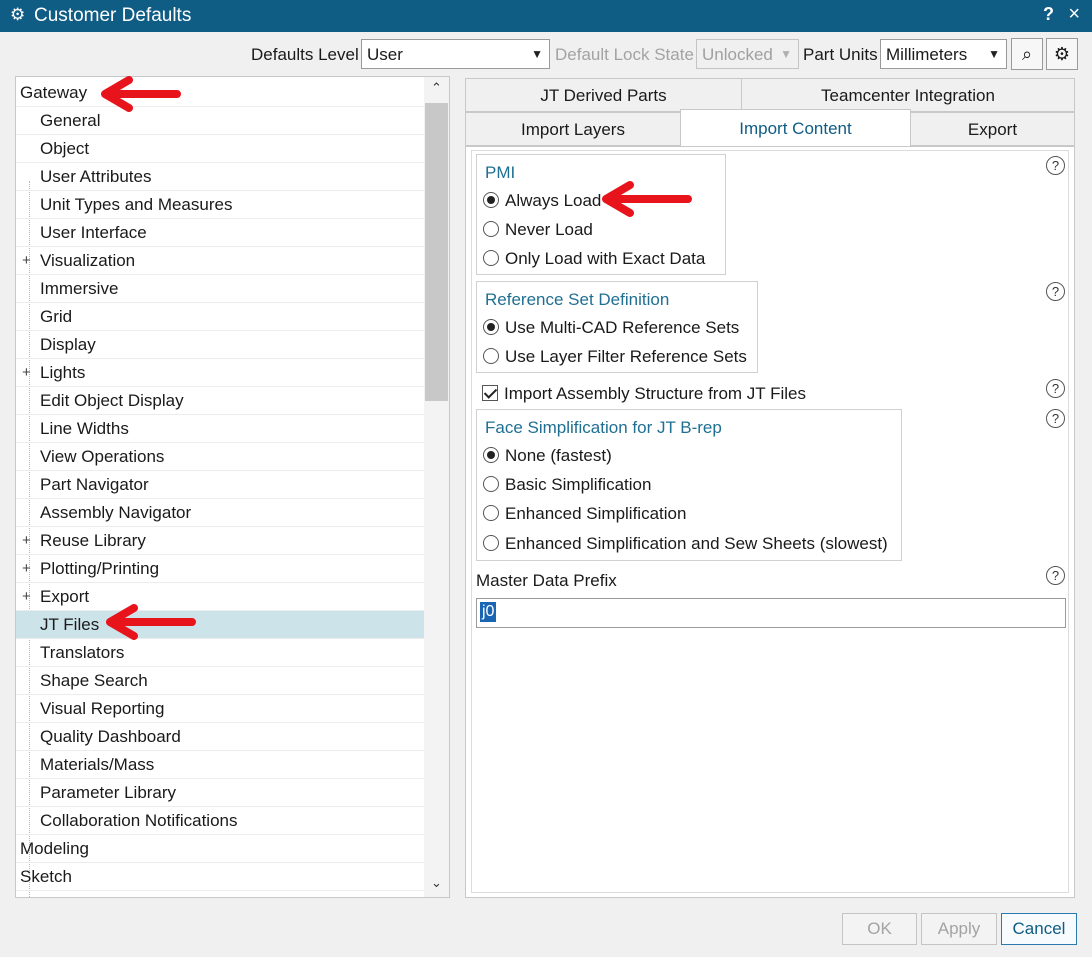 The image size is (1092, 957). Describe the element at coordinates (220, 149) in the screenshot. I see `tree-item: Object` at that location.